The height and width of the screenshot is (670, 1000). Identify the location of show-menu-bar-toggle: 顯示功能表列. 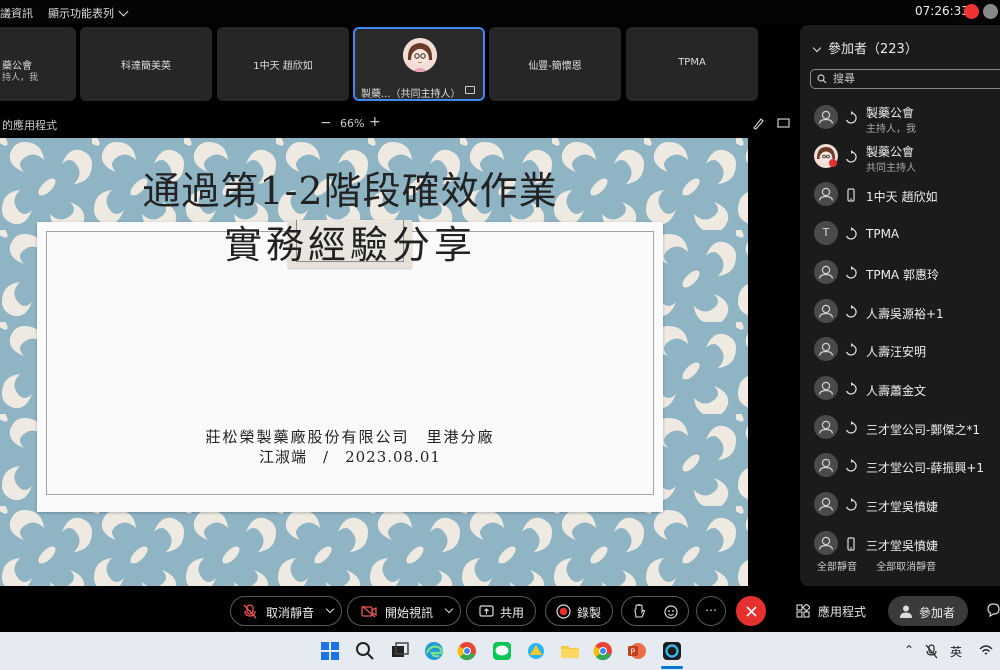
(88, 13).